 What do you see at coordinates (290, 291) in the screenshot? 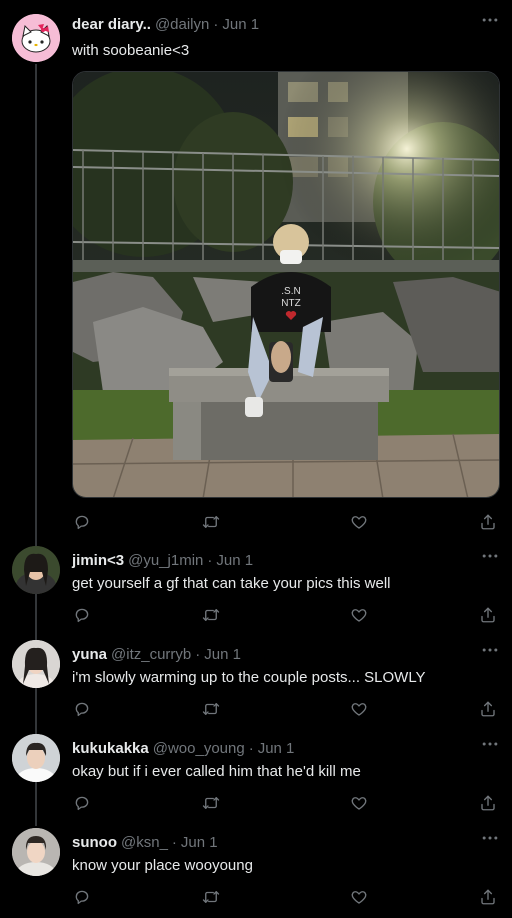
I see `svg-text: .S.N` at bounding box center [290, 291].